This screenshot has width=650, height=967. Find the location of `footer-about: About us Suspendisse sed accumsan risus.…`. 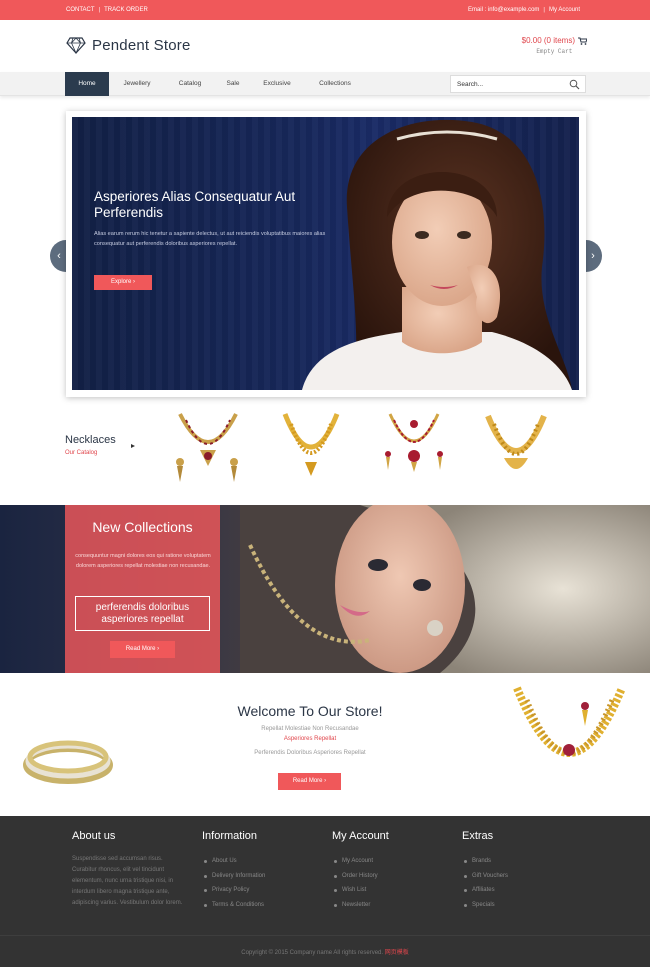

footer-about: About us Suspendisse sed accumsan risus.… is located at coordinates (129, 869).